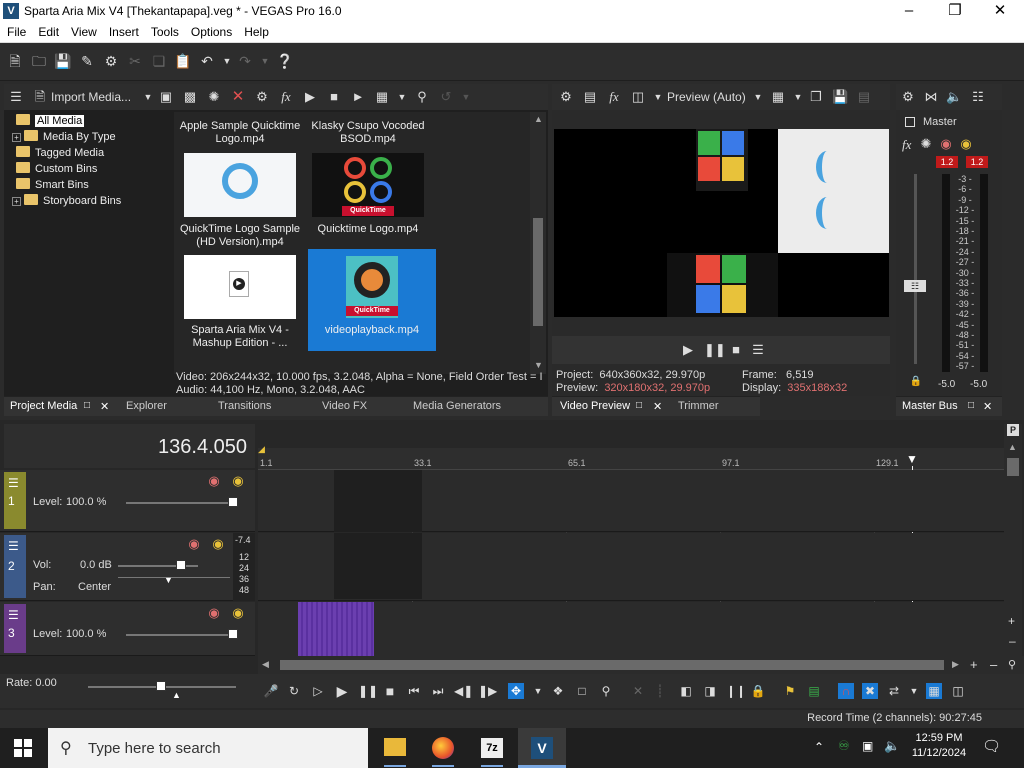 Image resolution: width=1024 pixels, height=768 pixels. I want to click on settings-gear-icon: ⚙, so click(111, 61).